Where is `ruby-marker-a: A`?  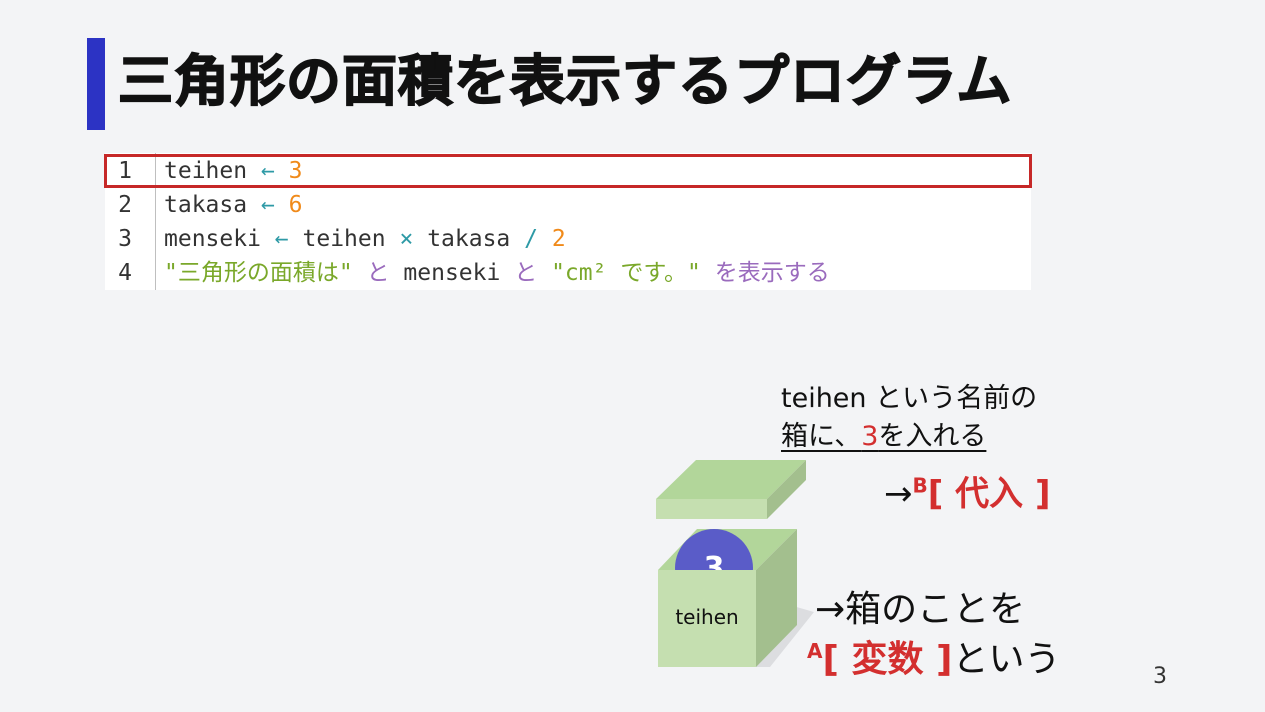 ruby-marker-a: A is located at coordinates (815, 651).